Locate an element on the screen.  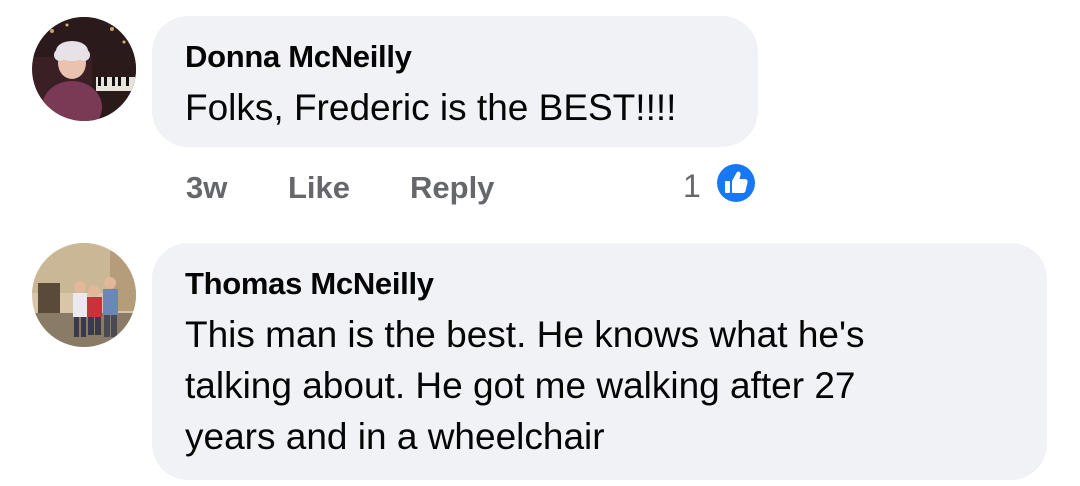
thumbs-up-icon is located at coordinates (736, 183).